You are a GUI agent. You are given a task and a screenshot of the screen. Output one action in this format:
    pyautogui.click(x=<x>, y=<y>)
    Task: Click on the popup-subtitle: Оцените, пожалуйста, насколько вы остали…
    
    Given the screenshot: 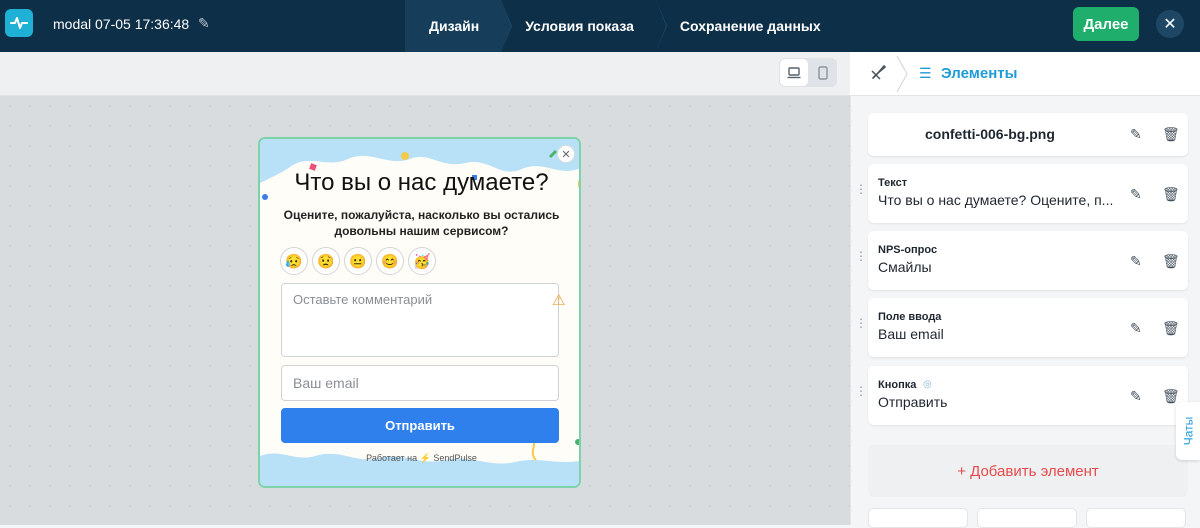 What is the action you would take?
    pyautogui.click(x=421, y=223)
    